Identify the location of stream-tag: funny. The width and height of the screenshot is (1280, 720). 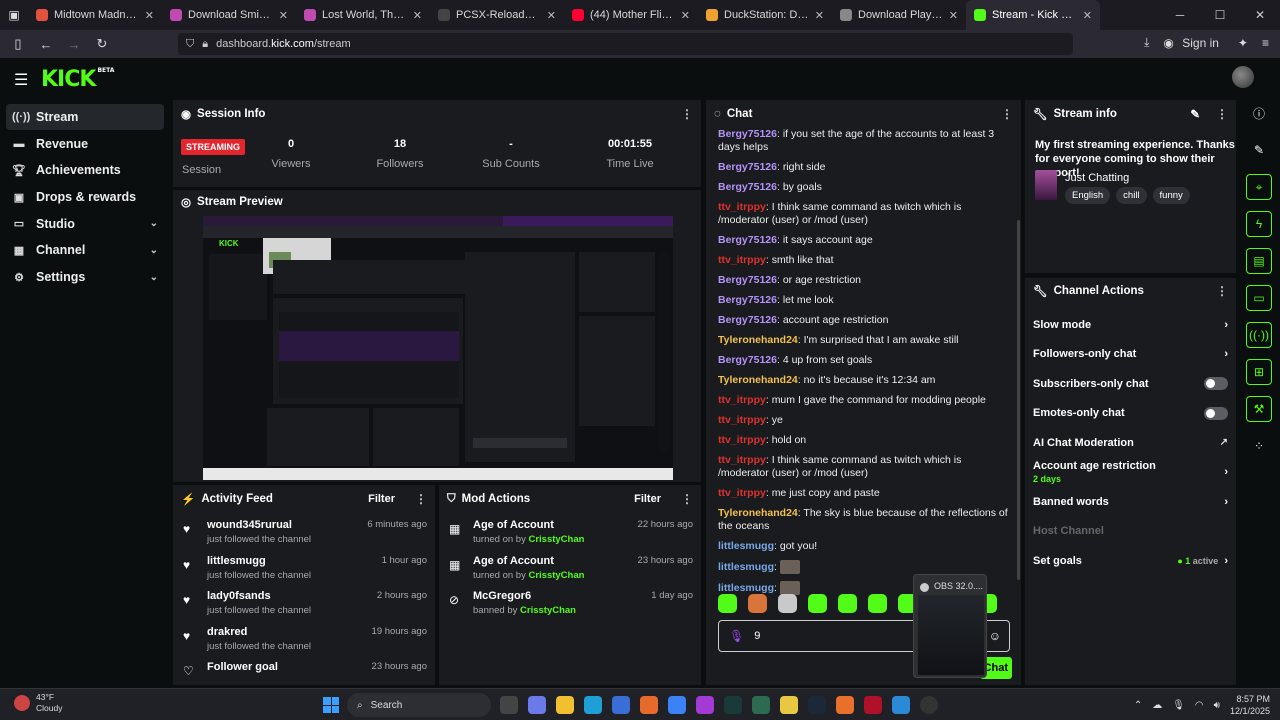
(1171, 195).